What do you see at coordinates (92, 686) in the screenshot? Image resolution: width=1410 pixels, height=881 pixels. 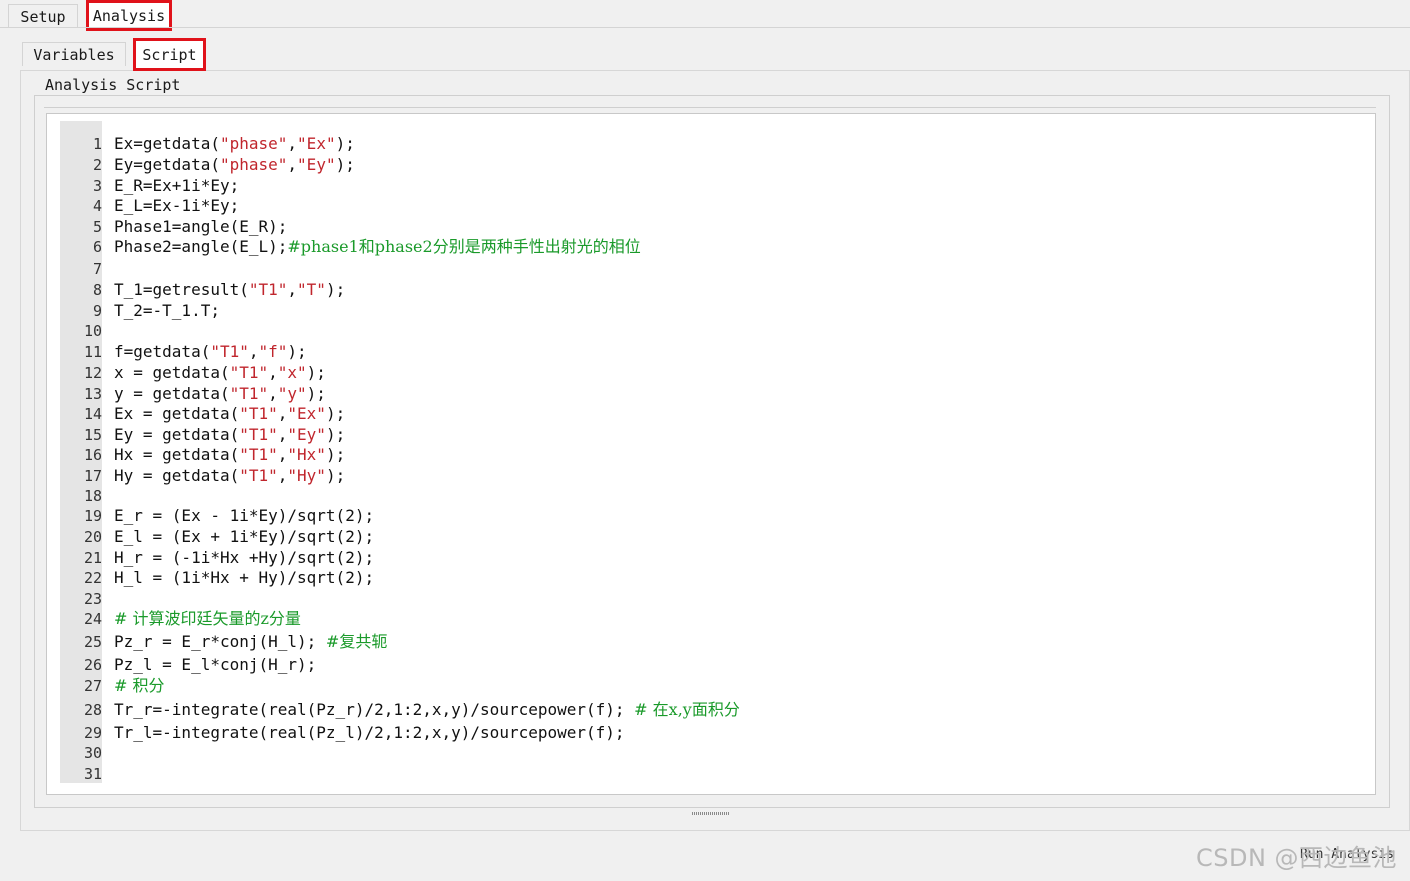 I see `line-number: 27` at bounding box center [92, 686].